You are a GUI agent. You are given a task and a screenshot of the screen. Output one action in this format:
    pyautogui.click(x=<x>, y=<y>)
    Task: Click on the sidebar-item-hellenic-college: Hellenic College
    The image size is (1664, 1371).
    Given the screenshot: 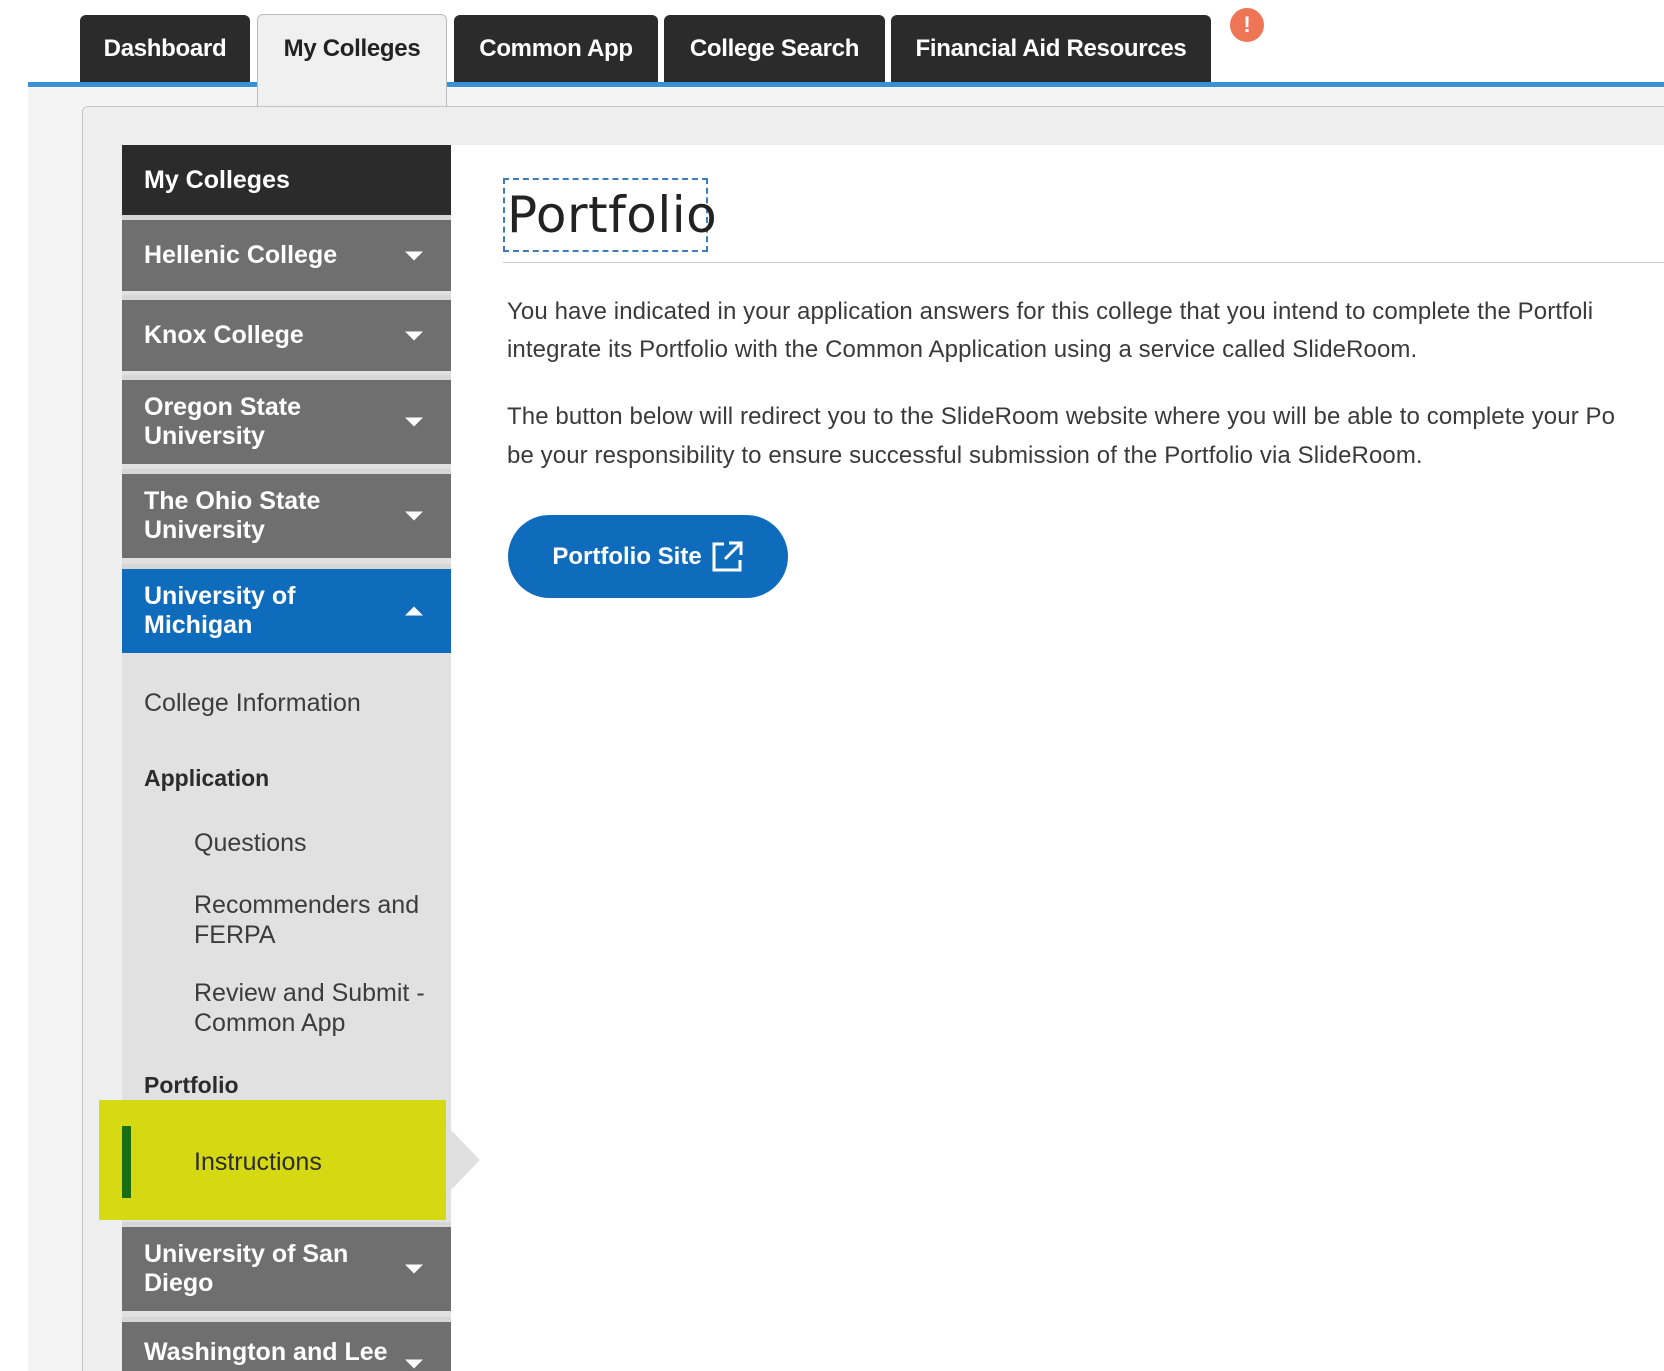 What is the action you would take?
    pyautogui.click(x=286, y=253)
    